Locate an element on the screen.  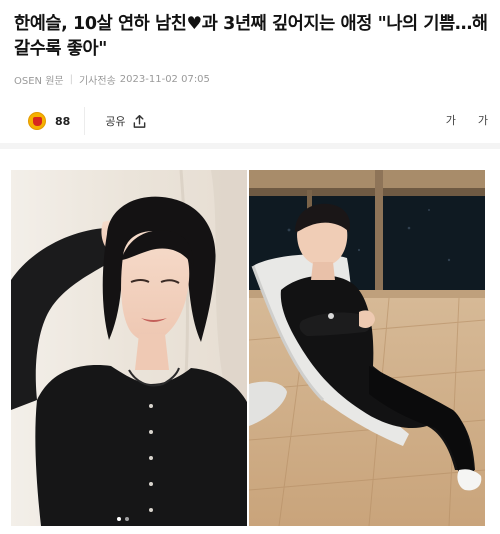
indicator-dot is located at coordinates (127, 519).